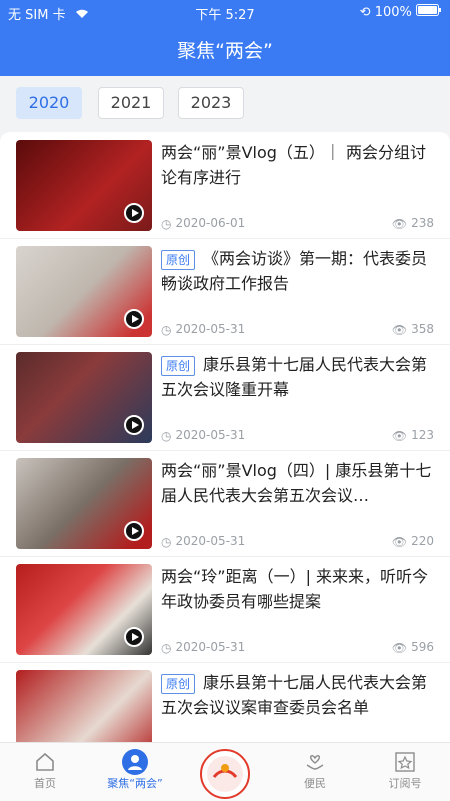 Image resolution: width=450 pixels, height=801 pixels. I want to click on views-text: 596, so click(422, 647).